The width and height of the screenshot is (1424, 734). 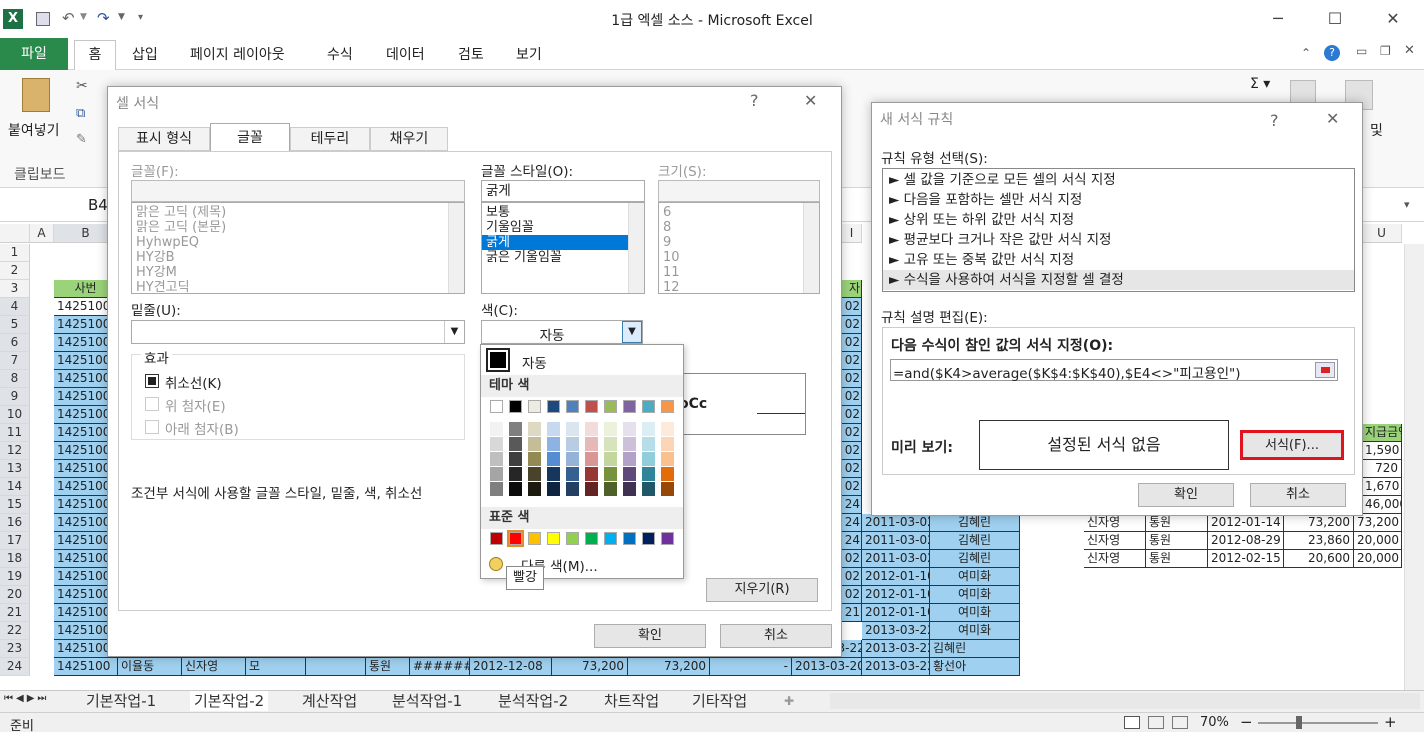 What do you see at coordinates (1332, 118) in the screenshot?
I see `new-rule-close-button: ✕` at bounding box center [1332, 118].